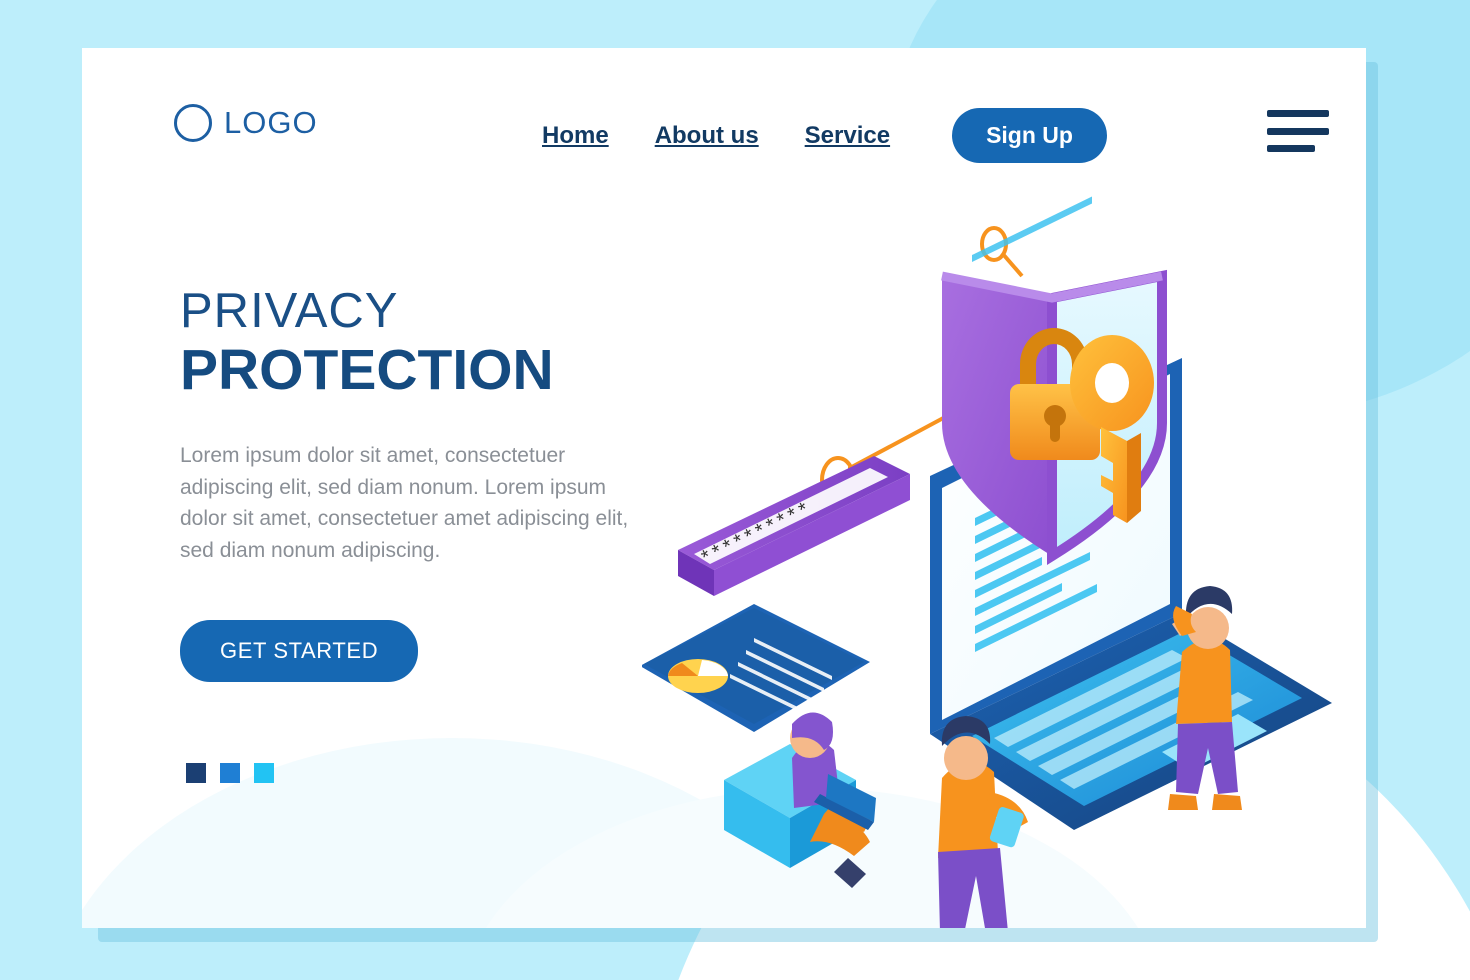 This screenshot has height=980, width=1470. Describe the element at coordinates (289, 311) in the screenshot. I see `page-title-line-1: PRIVACY` at that location.